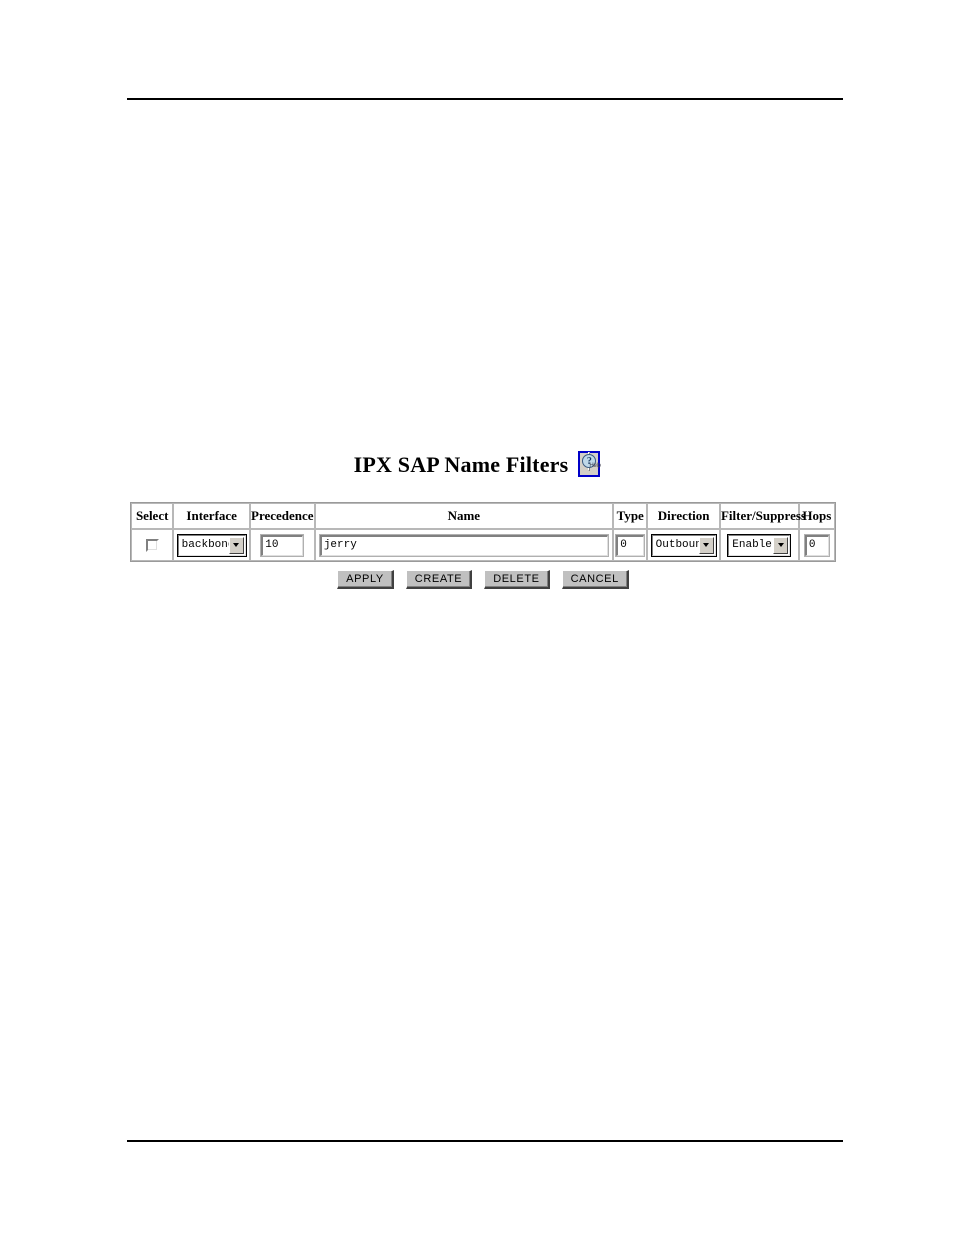  What do you see at coordinates (461, 464) in the screenshot?
I see `page-title: IPX SAP Name Filters` at bounding box center [461, 464].